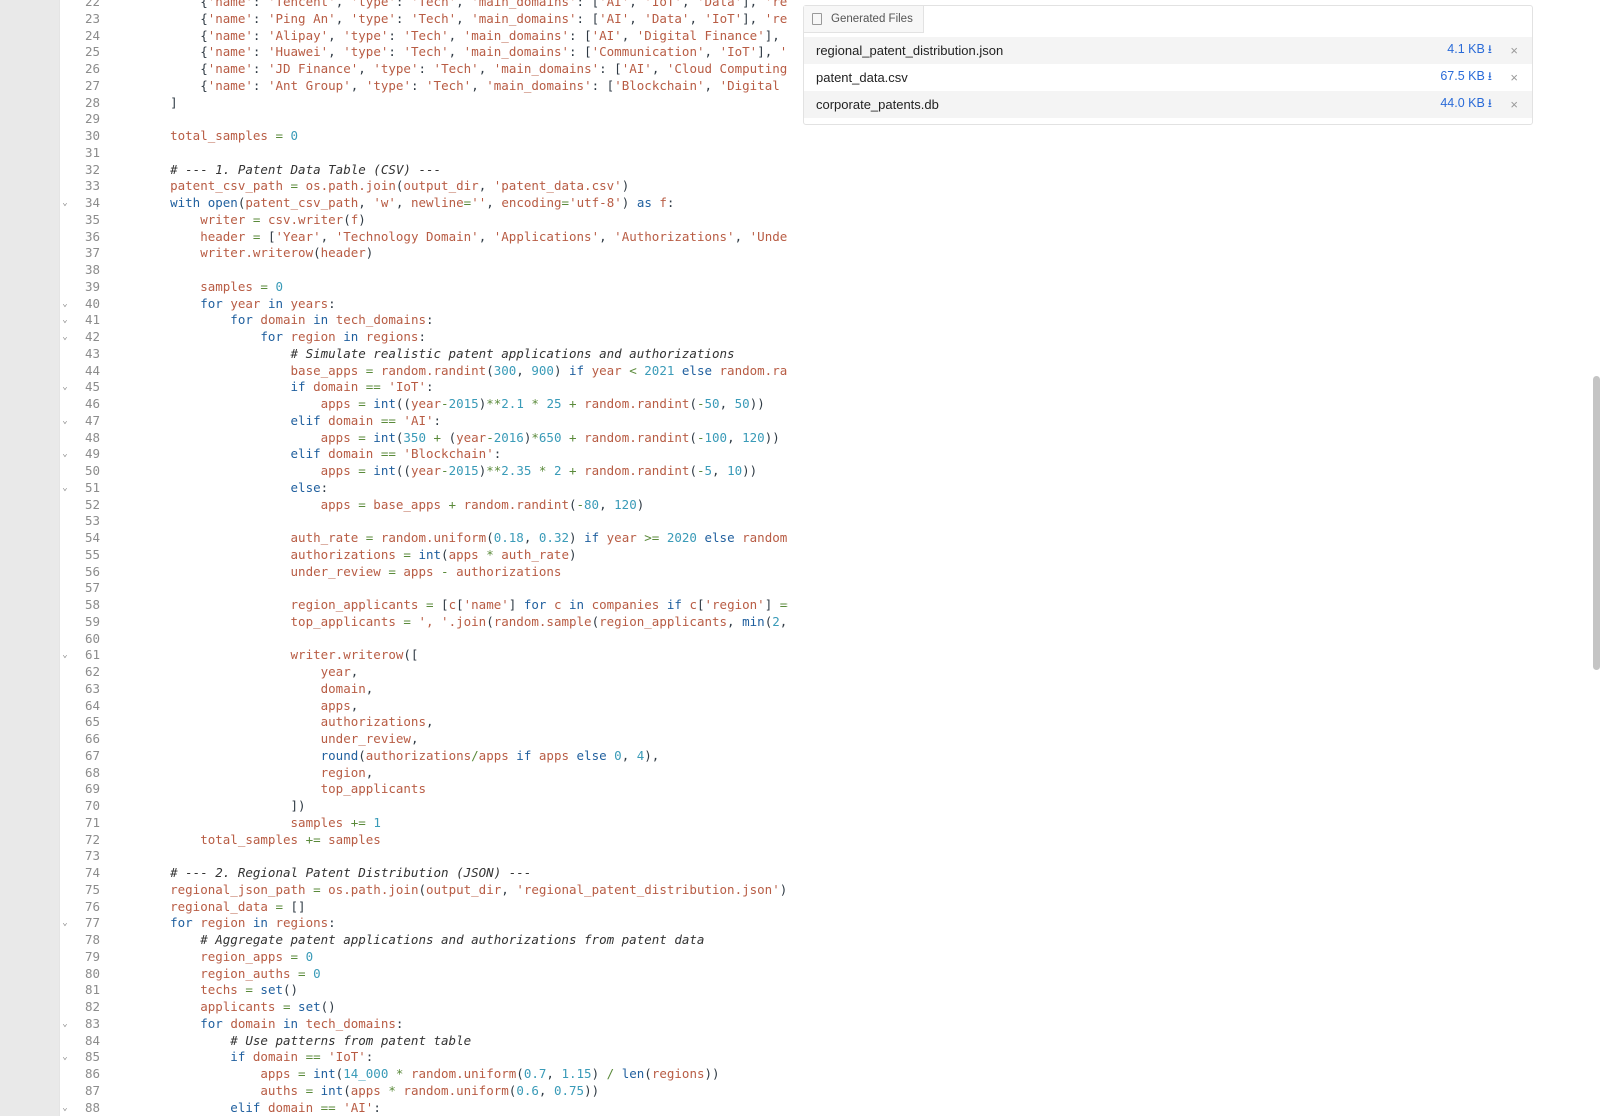 The height and width of the screenshot is (1116, 1605). I want to click on file-name: patent_data.csv, so click(862, 77).